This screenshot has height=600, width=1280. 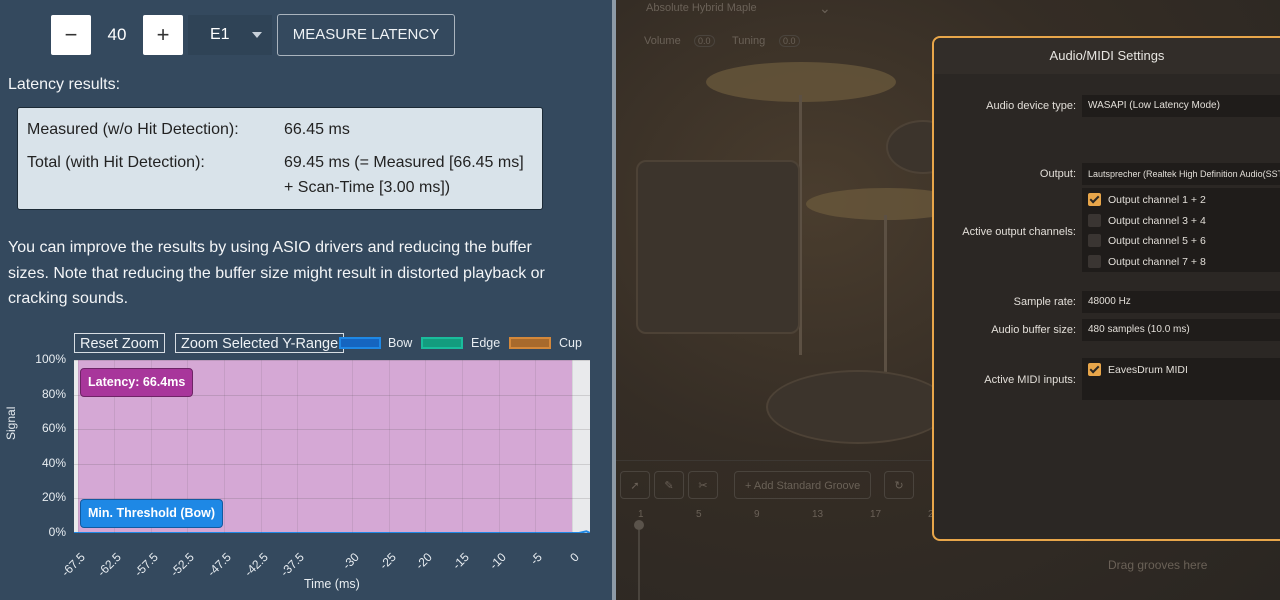 I want to click on tuning-knob: 0.0, so click(x=789, y=41).